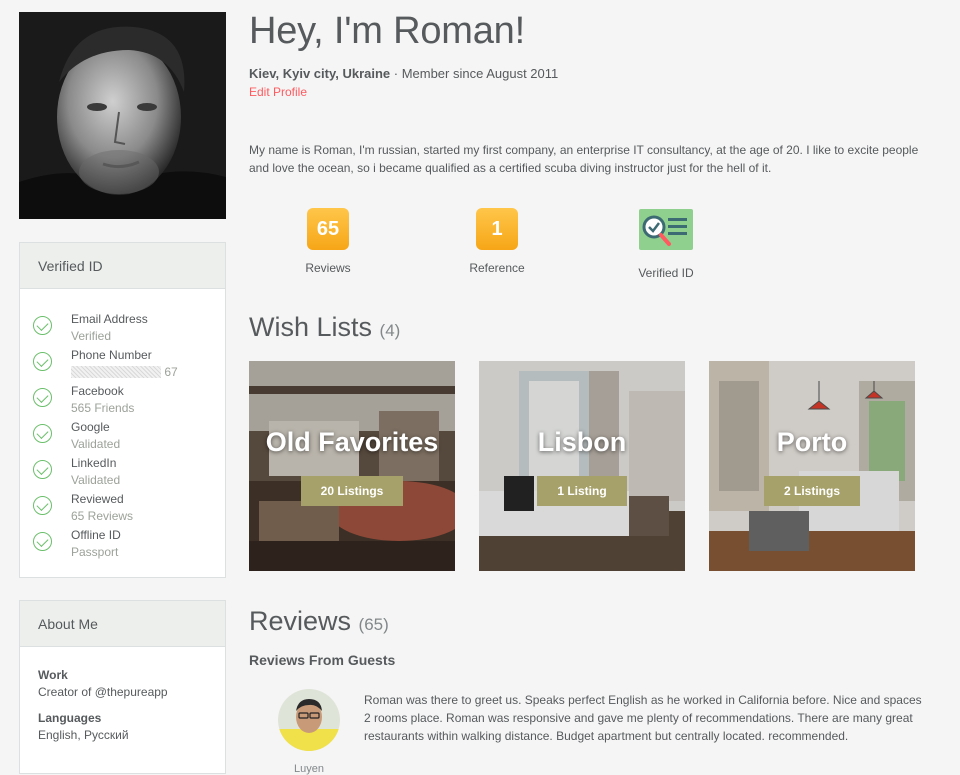 The height and width of the screenshot is (775, 960). What do you see at coordinates (497, 268) in the screenshot?
I see `stat-label: Reference` at bounding box center [497, 268].